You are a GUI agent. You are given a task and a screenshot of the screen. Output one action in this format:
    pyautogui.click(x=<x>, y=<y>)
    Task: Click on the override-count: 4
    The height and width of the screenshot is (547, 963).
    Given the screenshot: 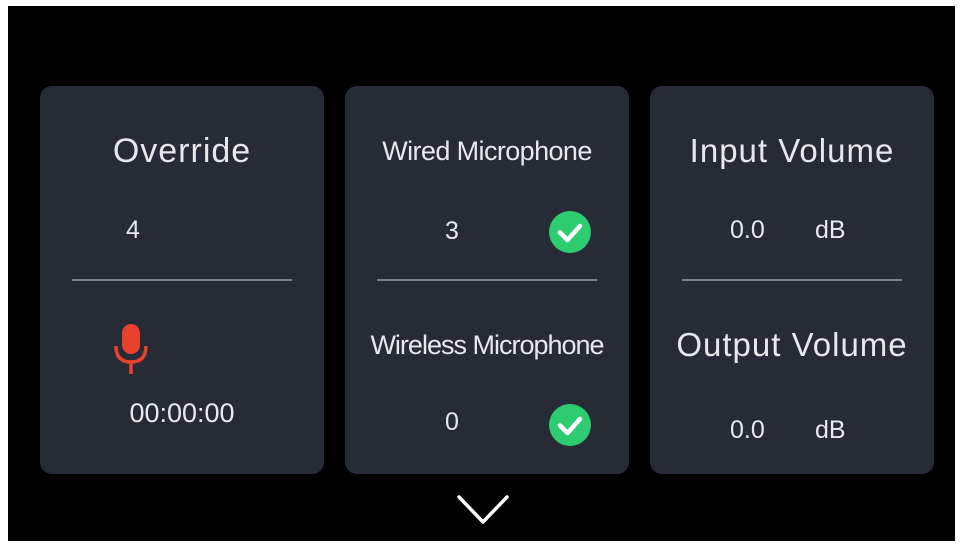 What is the action you would take?
    pyautogui.click(x=133, y=230)
    